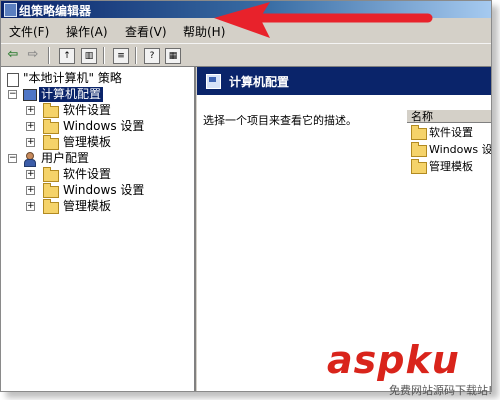 The width and height of the screenshot is (500, 400). Describe the element at coordinates (451, 132) in the screenshot. I see `list-item-label: 软件设置` at that location.